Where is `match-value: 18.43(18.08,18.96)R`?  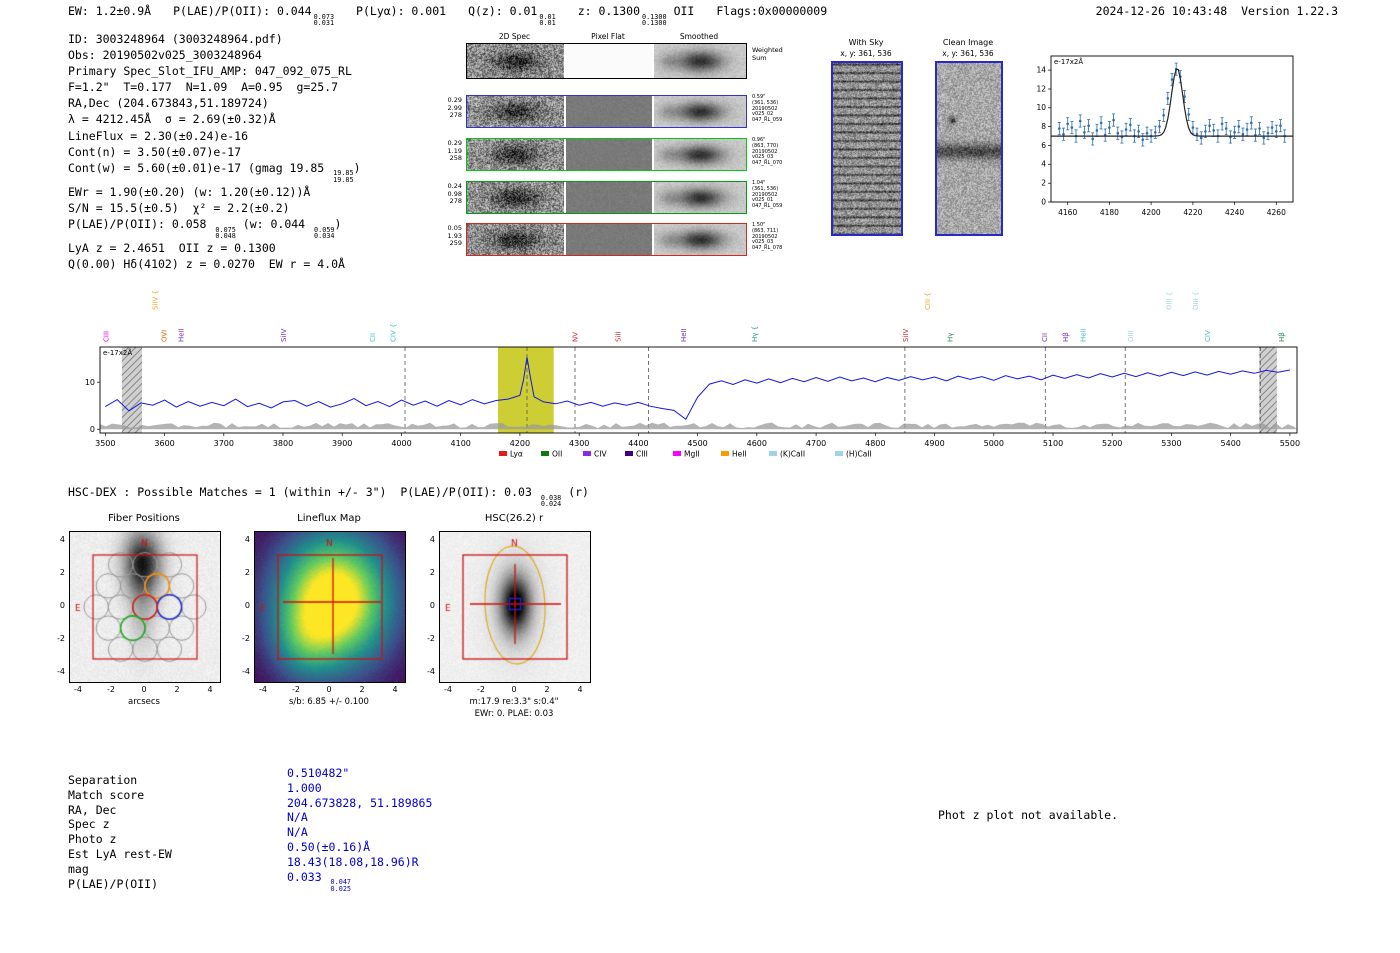
match-value: 18.43(18.08,18.96)R is located at coordinates (353, 861).